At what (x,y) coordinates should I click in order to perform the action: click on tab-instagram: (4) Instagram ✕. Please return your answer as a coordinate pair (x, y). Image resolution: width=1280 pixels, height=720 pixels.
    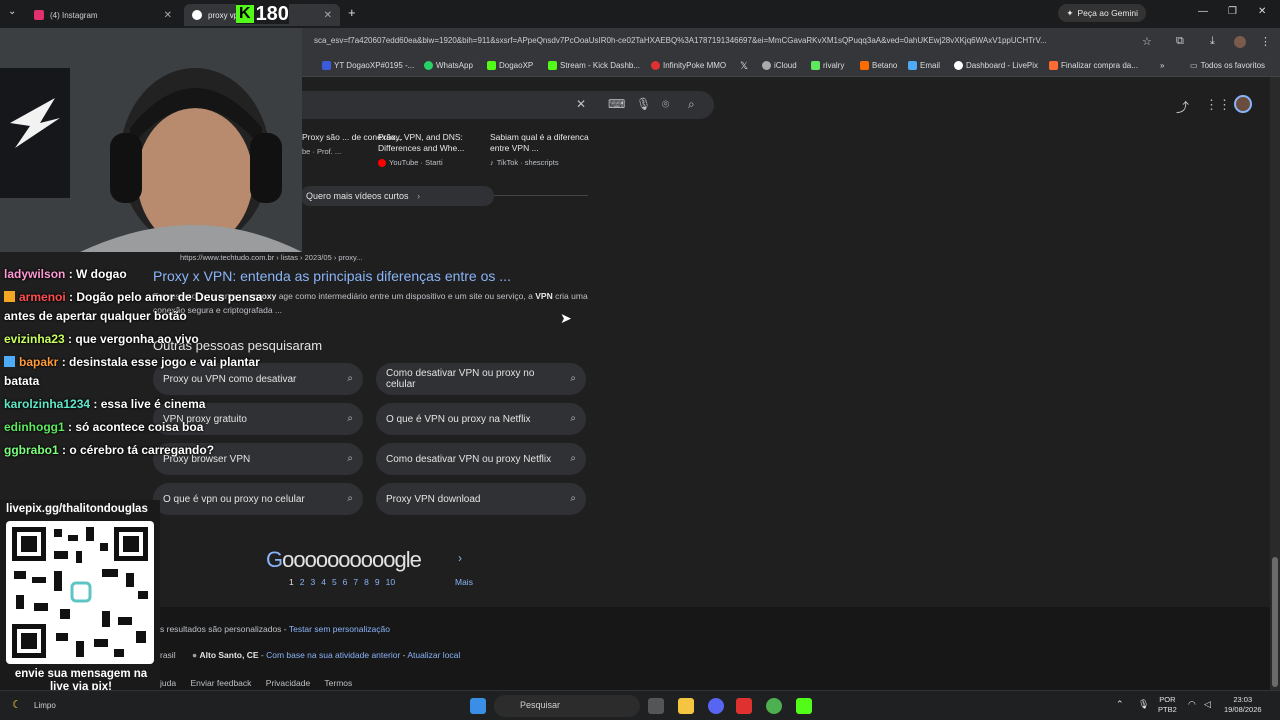
    Looking at the image, I should click on (103, 15).